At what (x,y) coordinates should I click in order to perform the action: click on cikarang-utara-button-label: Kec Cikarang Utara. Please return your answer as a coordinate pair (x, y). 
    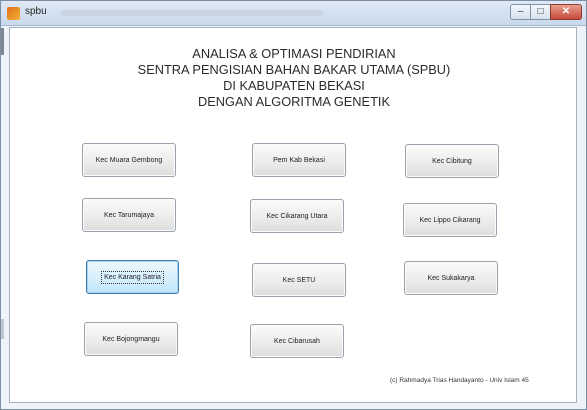
    Looking at the image, I should click on (297, 216).